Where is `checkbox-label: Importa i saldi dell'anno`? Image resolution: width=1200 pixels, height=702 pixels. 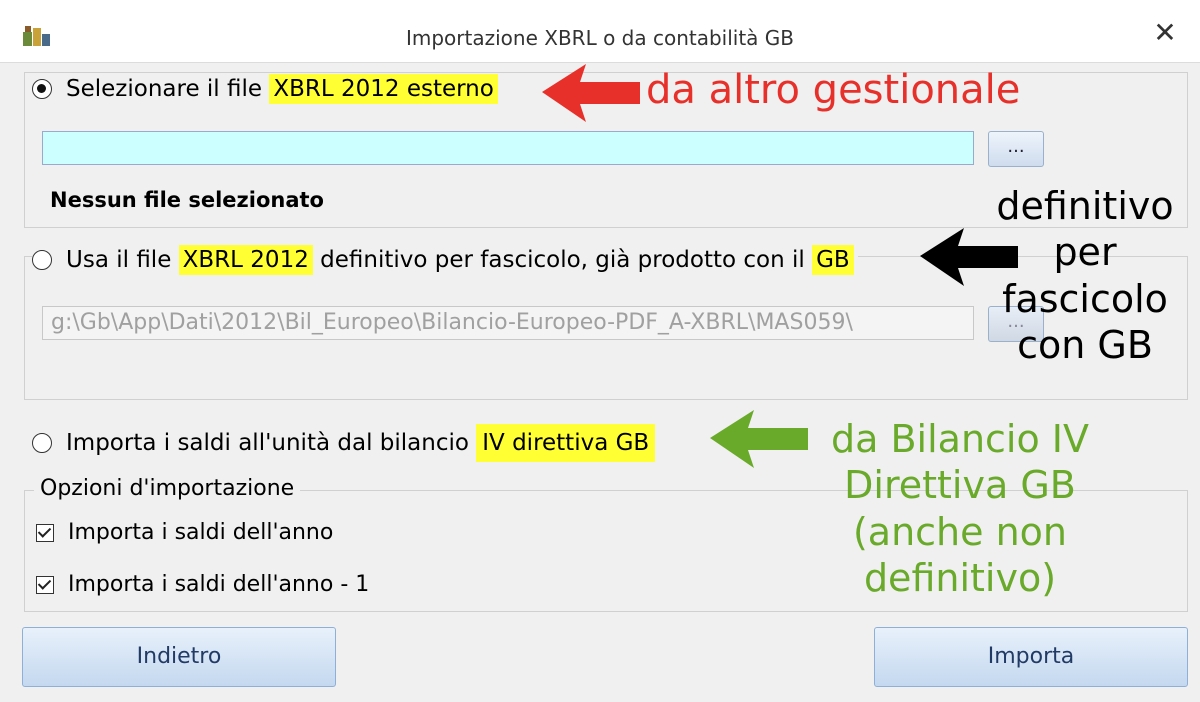
checkbox-label: Importa i saldi dell'anno is located at coordinates (201, 532).